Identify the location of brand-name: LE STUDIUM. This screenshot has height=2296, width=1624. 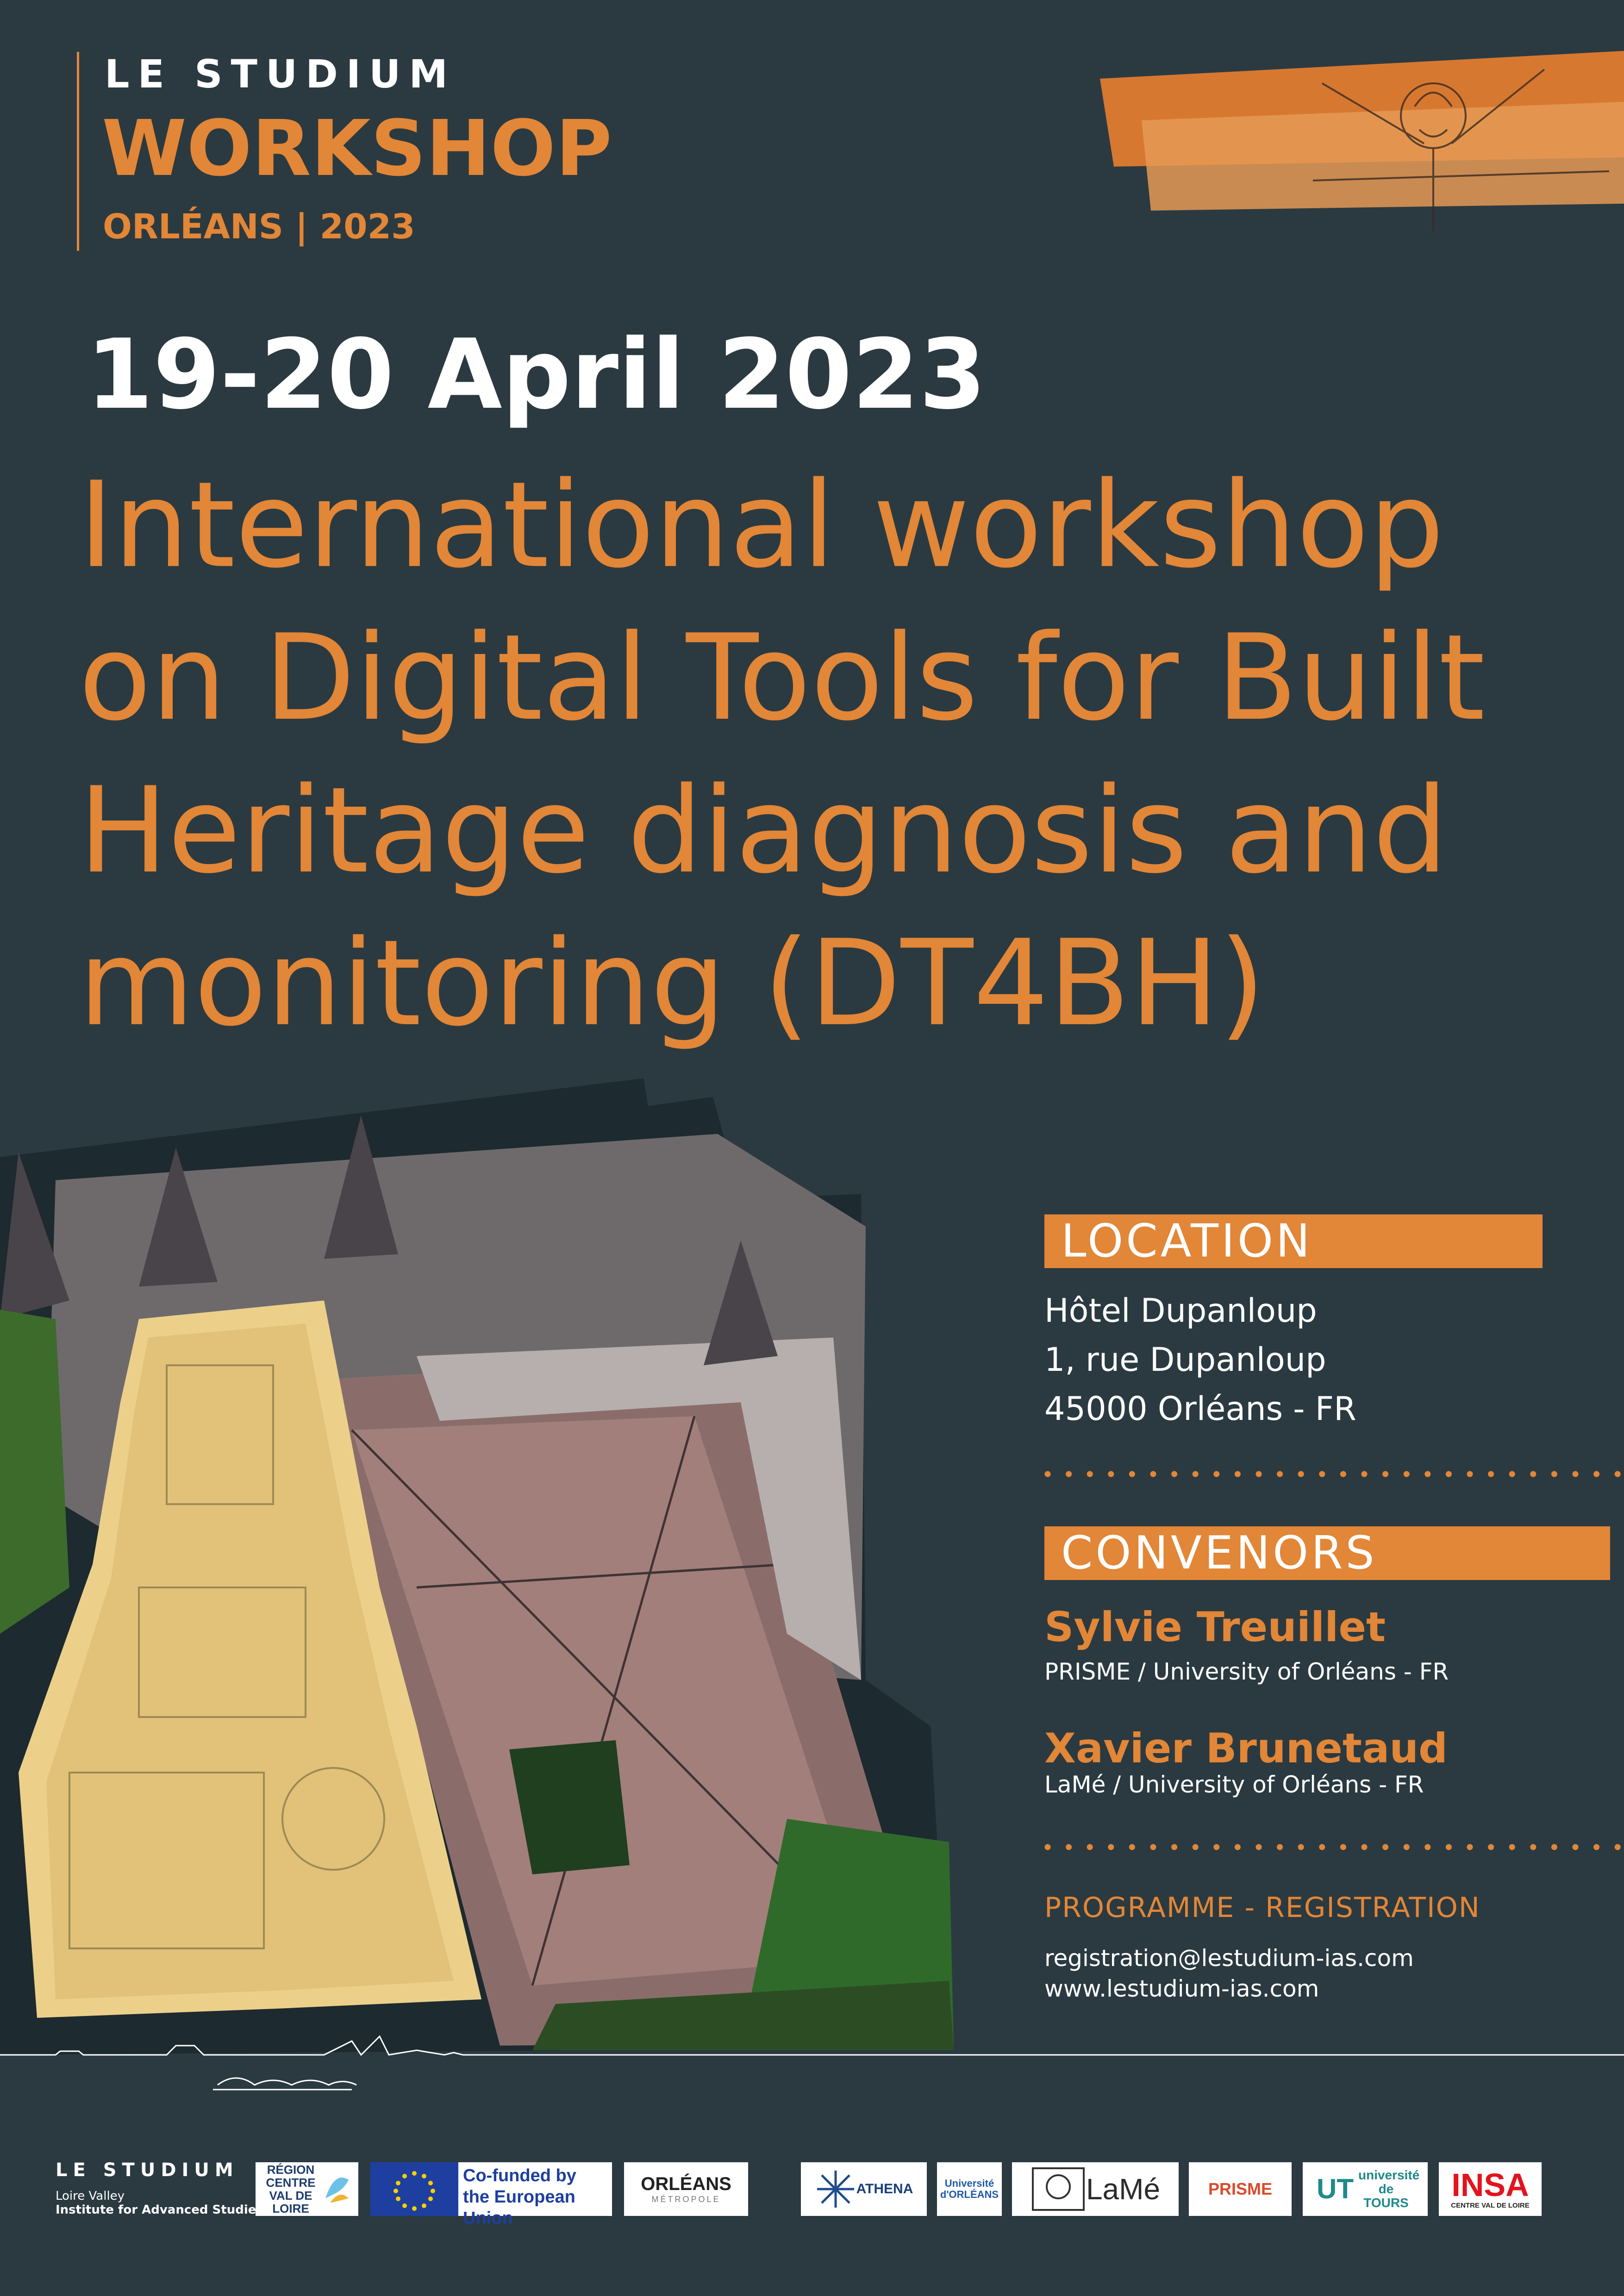
(280, 74).